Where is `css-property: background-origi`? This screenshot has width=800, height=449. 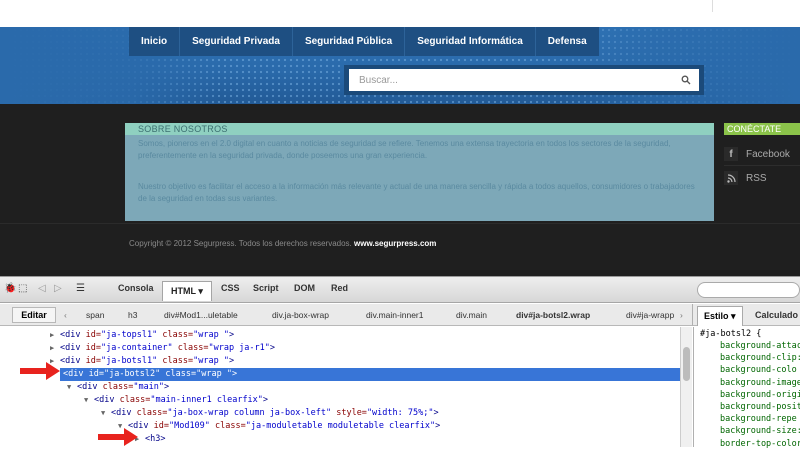
css-property: background-origi is located at coordinates (760, 395).